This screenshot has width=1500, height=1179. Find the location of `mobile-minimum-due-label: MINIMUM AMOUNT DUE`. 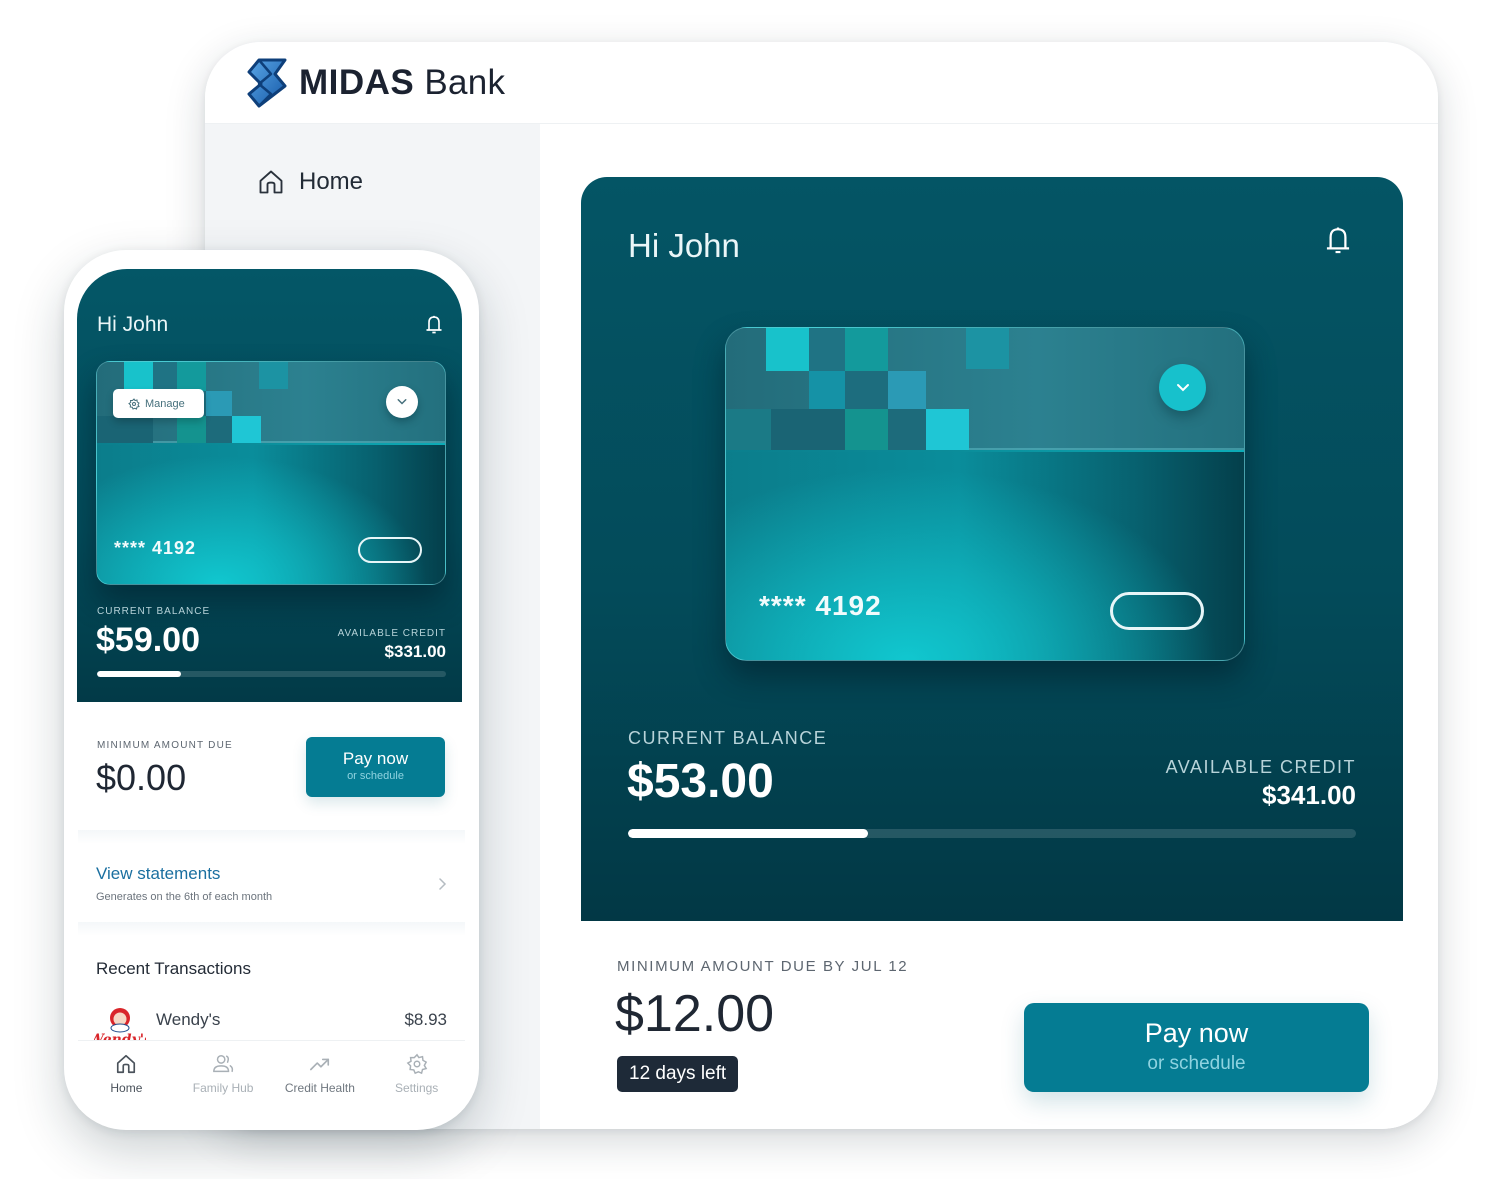

mobile-minimum-due-label: MINIMUM AMOUNT DUE is located at coordinates (165, 745).